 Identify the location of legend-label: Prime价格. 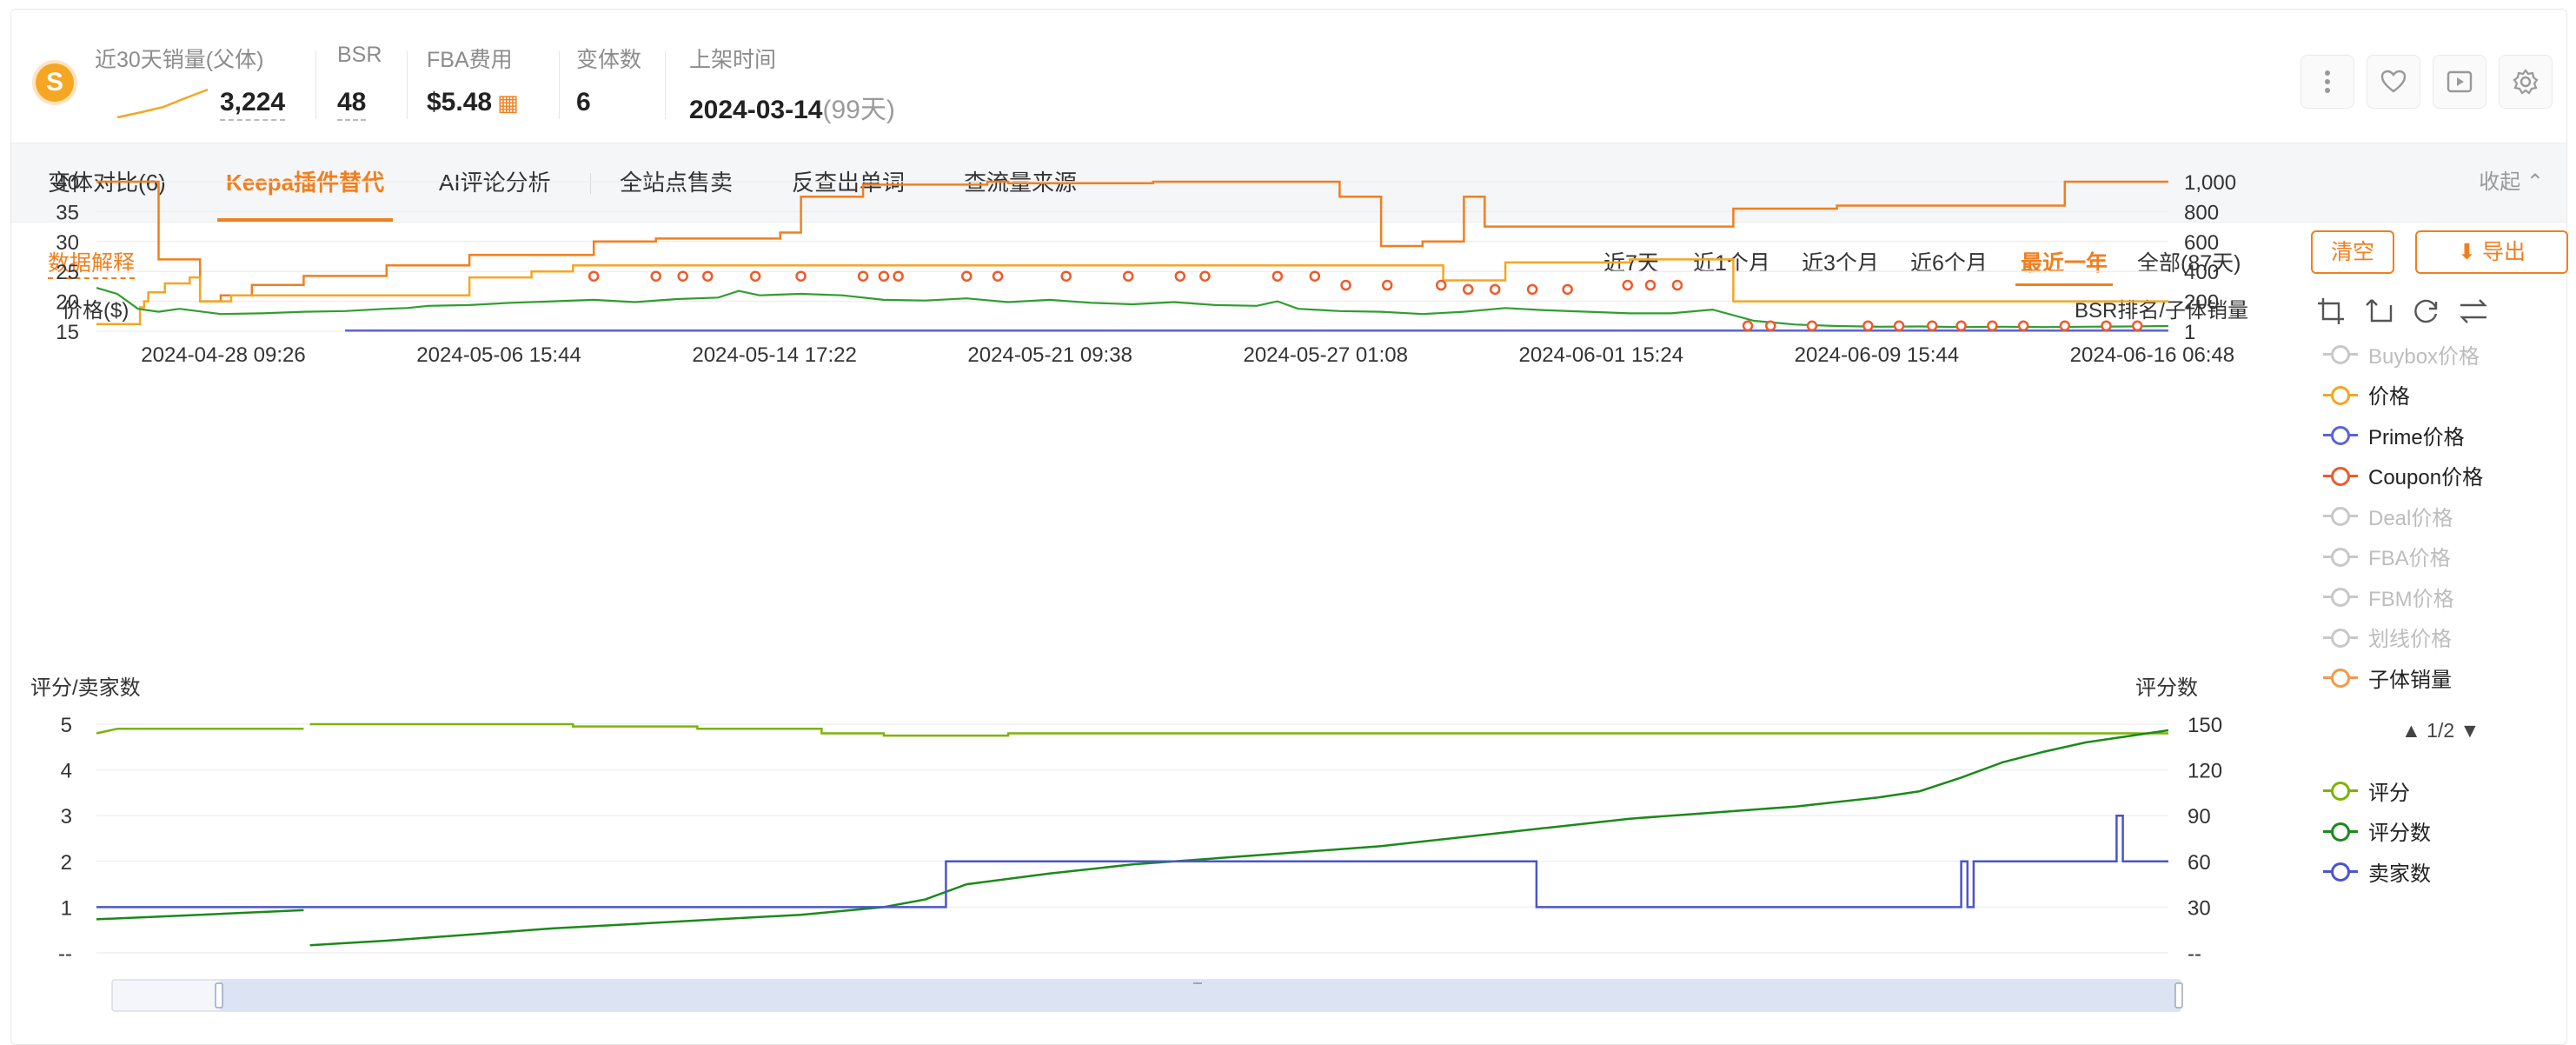
(2416, 437).